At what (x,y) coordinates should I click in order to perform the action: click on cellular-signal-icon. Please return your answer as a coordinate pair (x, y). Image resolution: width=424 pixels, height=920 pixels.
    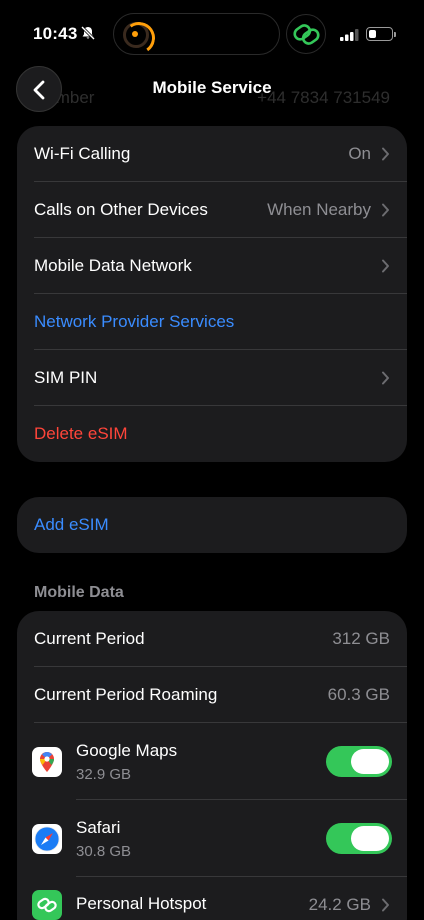
    Looking at the image, I should click on (349, 35).